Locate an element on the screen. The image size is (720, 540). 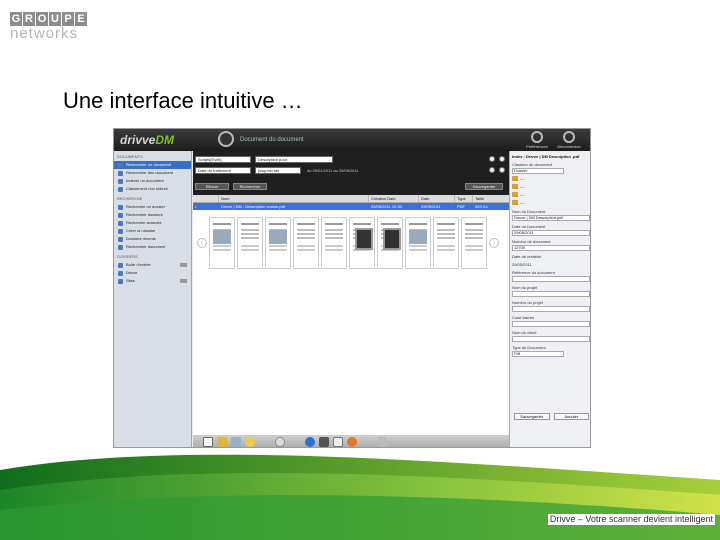
sidebar-item: Classement non indexé is located at coordinates (152, 189).